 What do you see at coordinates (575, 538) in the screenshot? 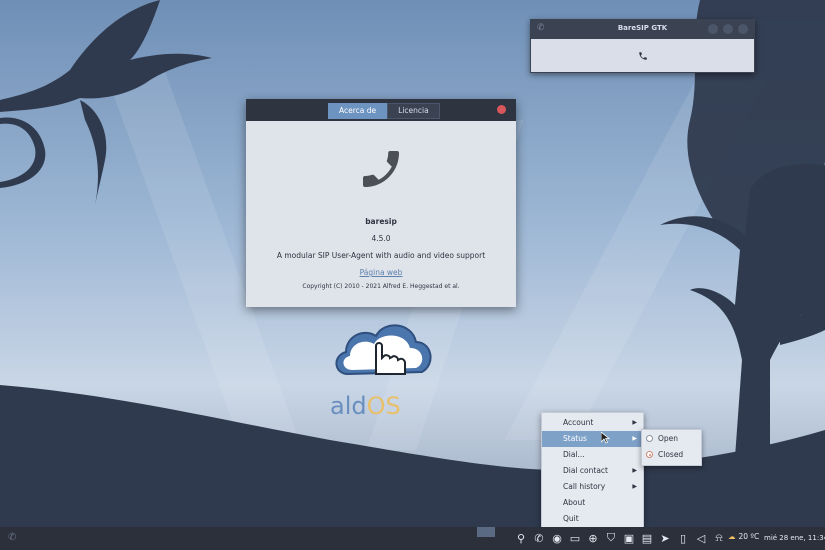
I see `window-icon: ▭` at bounding box center [575, 538].